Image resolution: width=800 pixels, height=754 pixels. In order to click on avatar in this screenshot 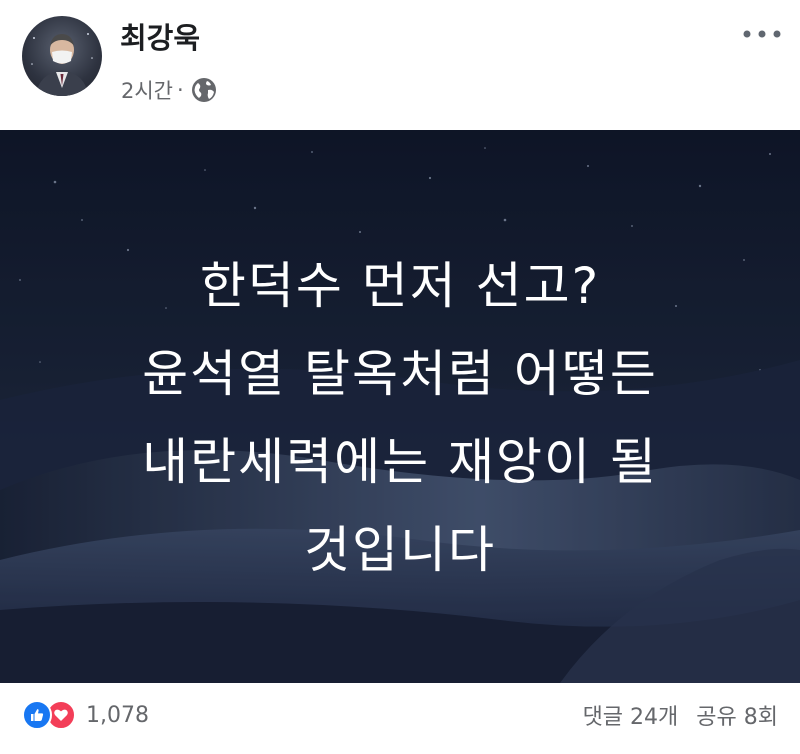, I will do `click(62, 56)`.